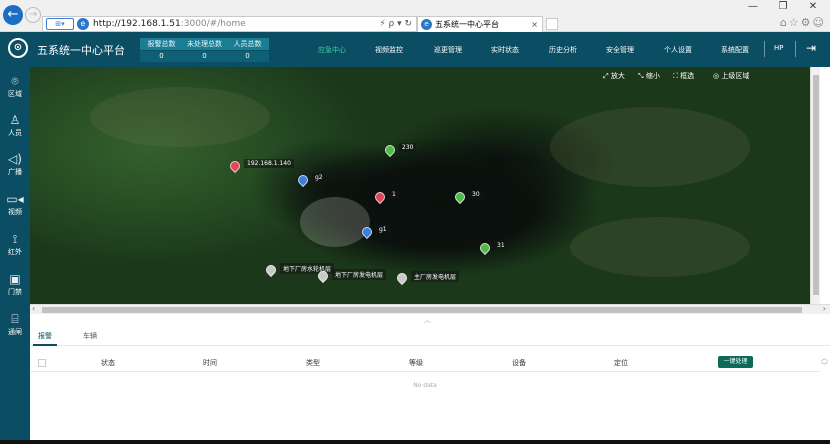 This screenshot has height=444, width=830. I want to click on area-icon: ⌾, so click(15, 81).